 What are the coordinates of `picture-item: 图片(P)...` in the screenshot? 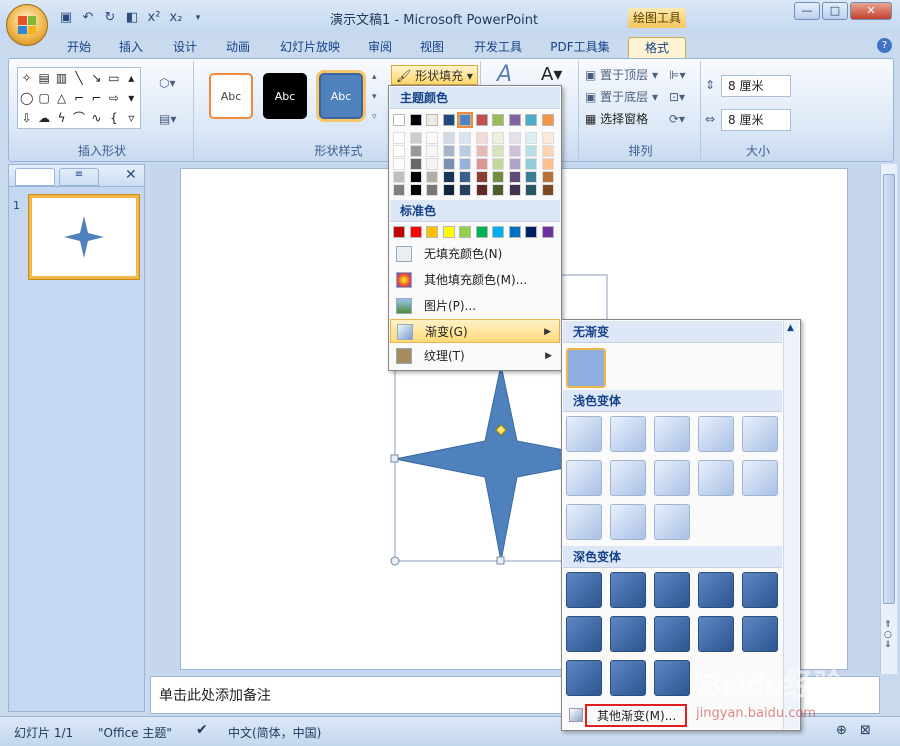 It's located at (475, 306).